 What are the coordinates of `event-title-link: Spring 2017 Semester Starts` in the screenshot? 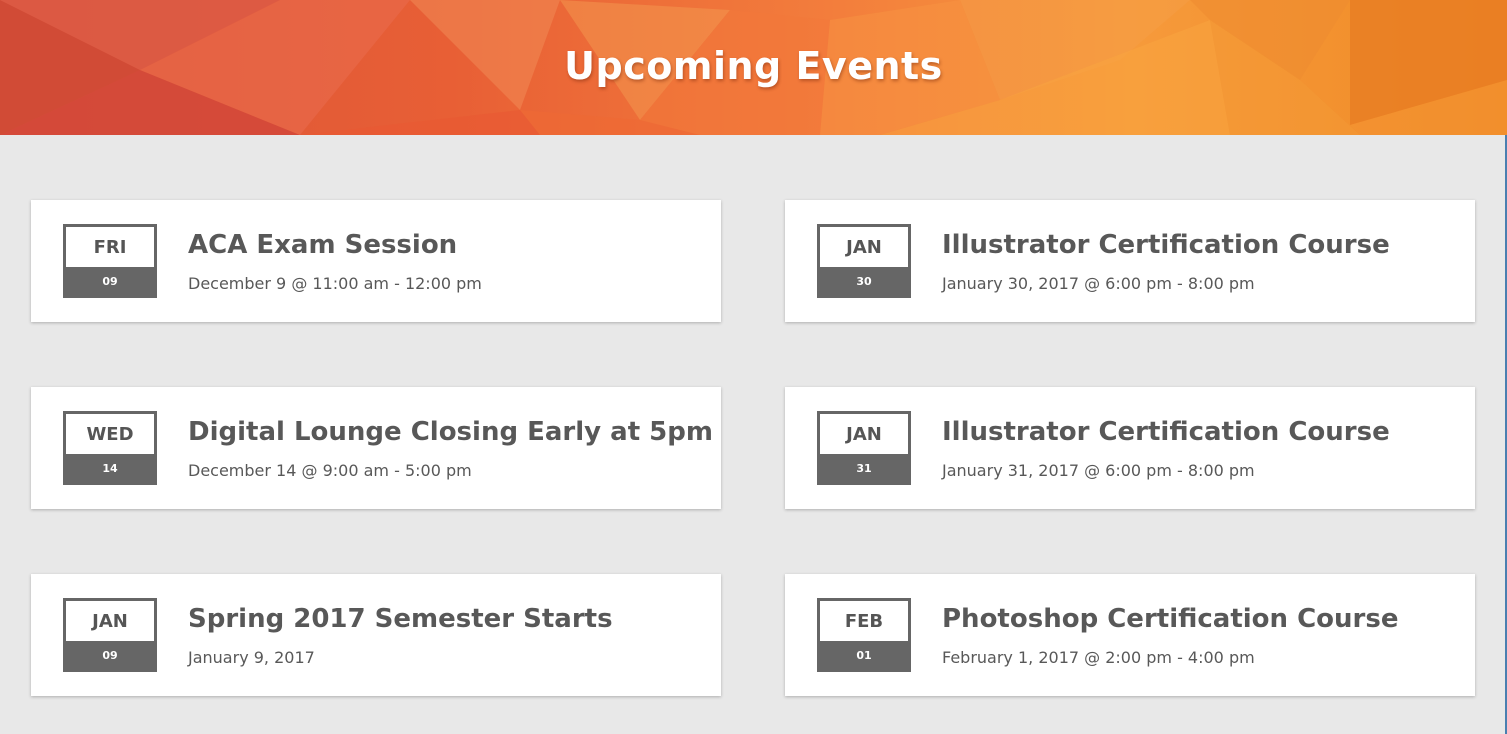 It's located at (400, 619).